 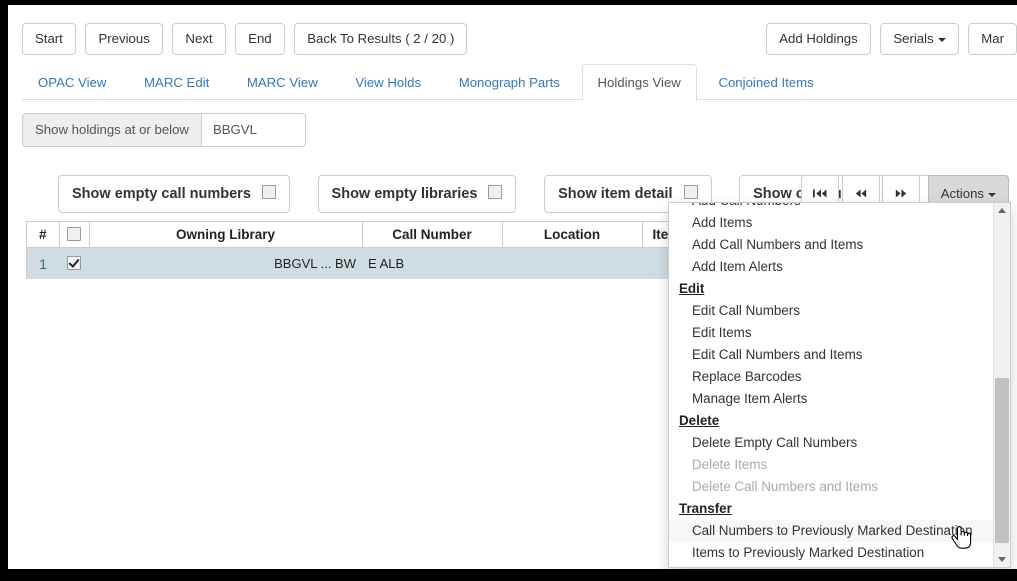 I want to click on serials-label: Serials, so click(x=913, y=38).